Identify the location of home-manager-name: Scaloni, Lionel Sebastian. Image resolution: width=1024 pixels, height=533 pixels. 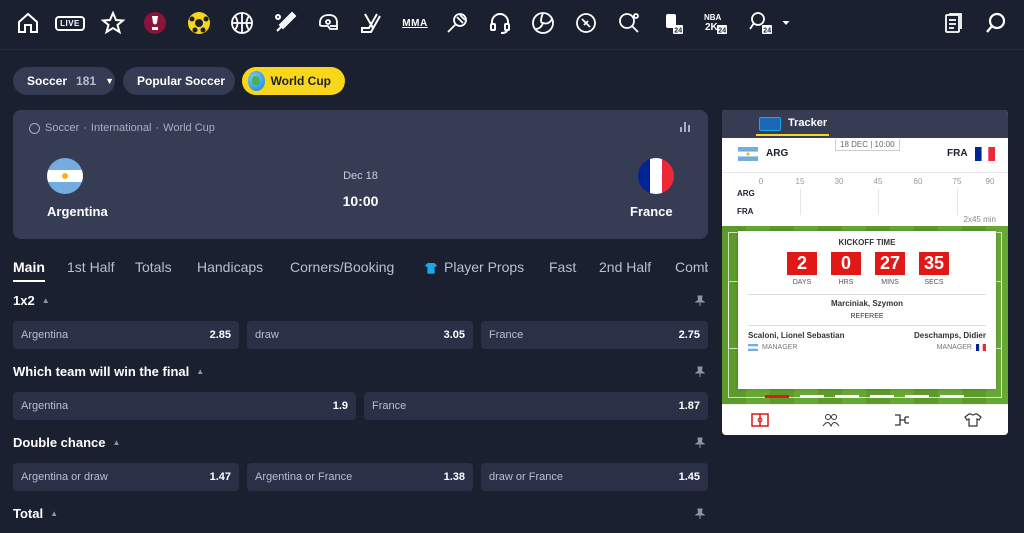
(796, 335).